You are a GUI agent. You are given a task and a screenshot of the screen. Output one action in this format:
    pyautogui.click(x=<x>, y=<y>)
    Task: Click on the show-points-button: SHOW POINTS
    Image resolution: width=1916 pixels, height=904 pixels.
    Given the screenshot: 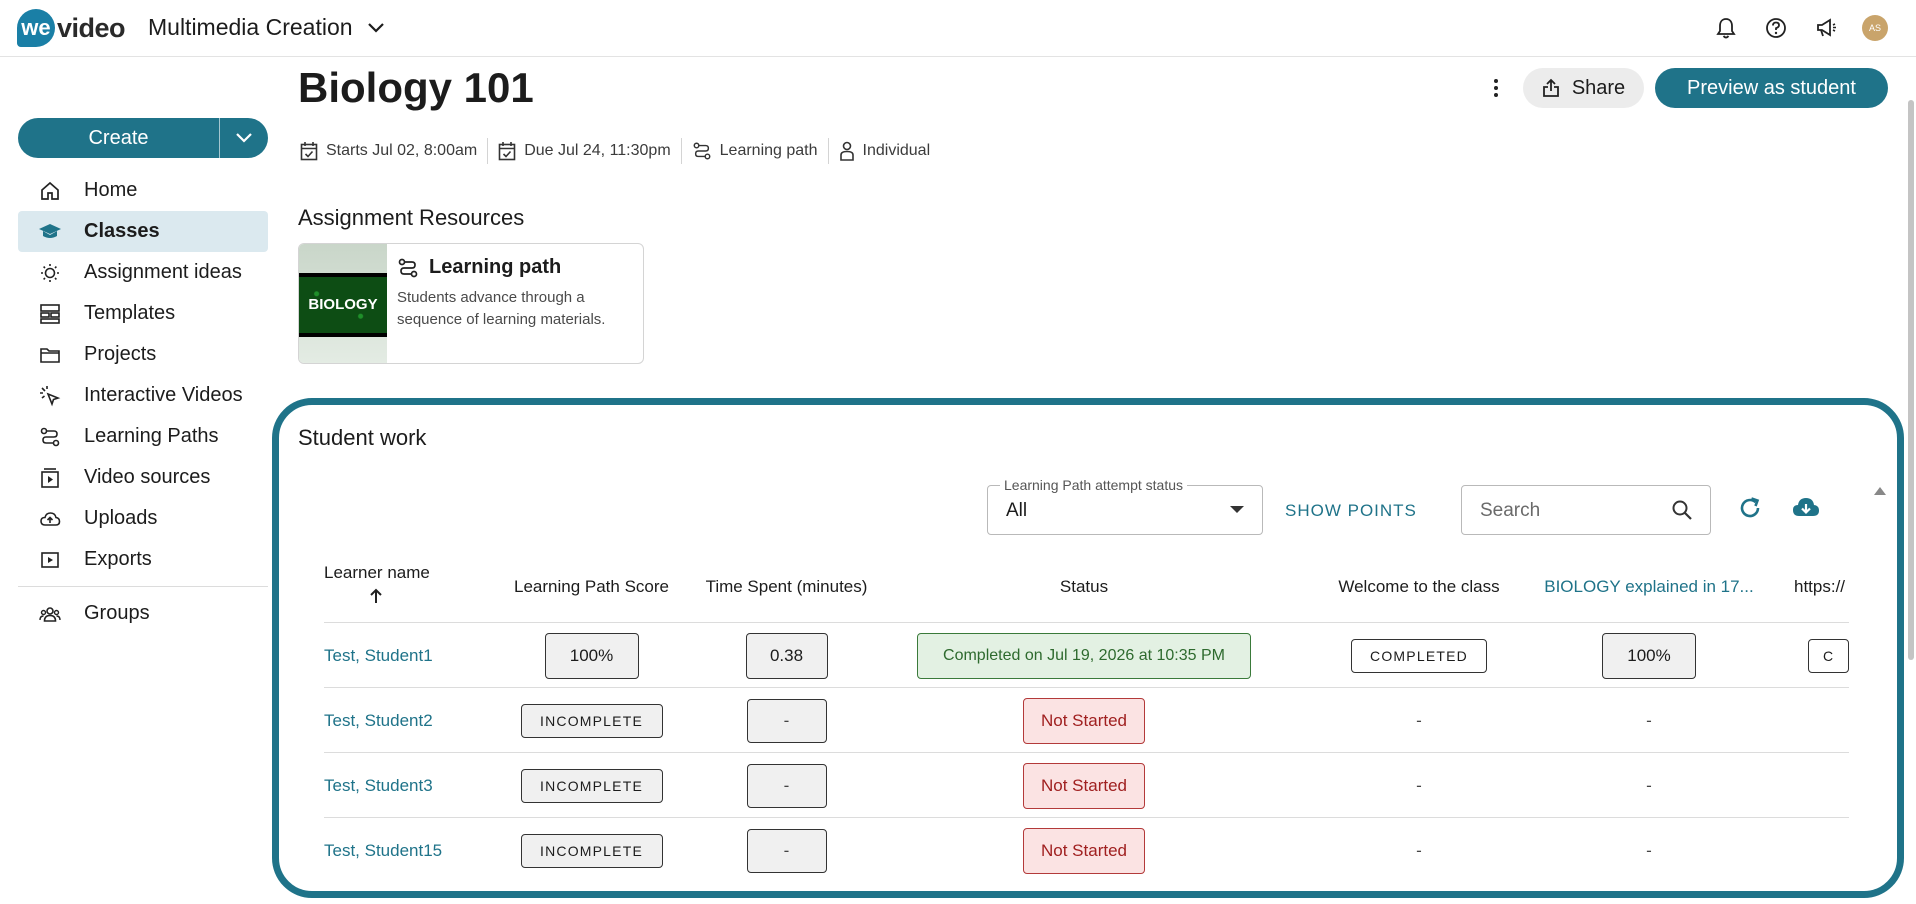 What is the action you would take?
    pyautogui.click(x=1351, y=511)
    